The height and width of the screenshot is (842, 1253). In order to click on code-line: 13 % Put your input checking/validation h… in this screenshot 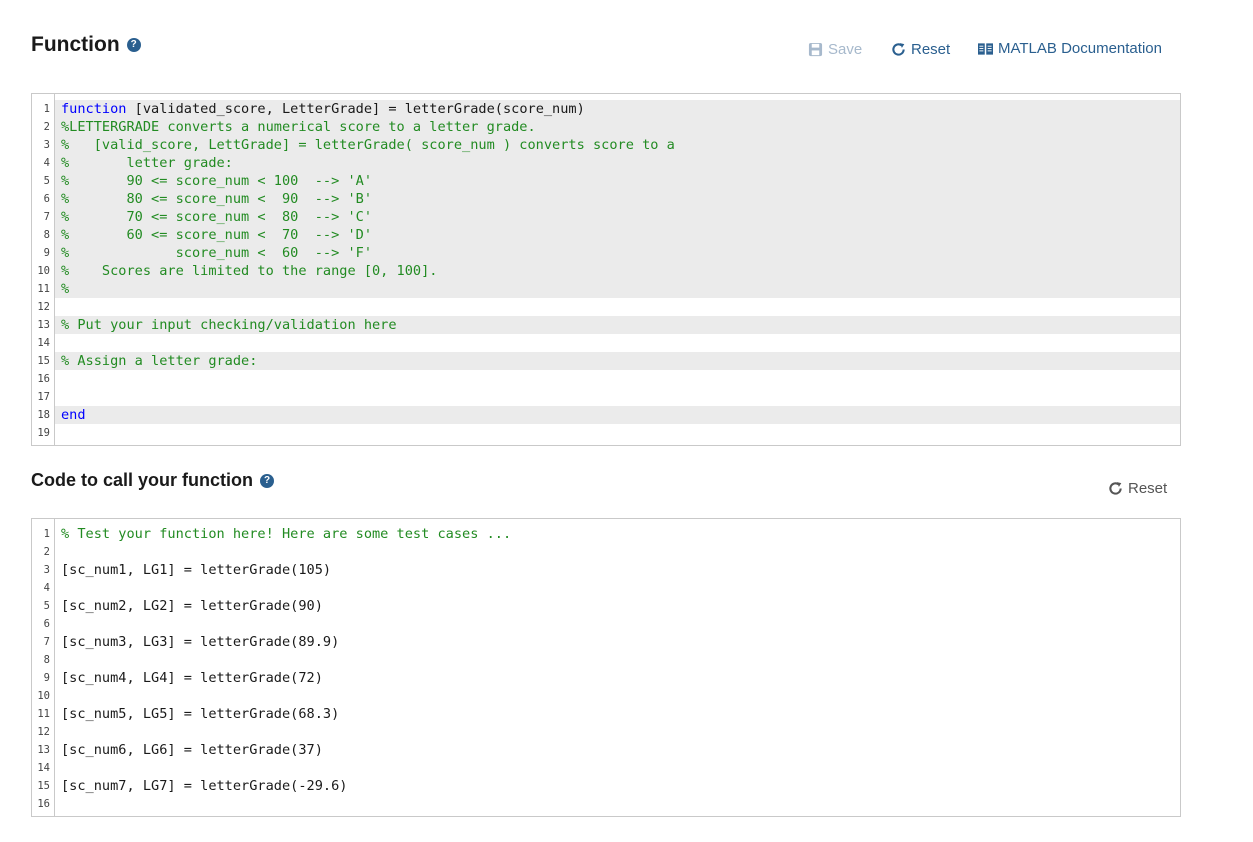, I will do `click(606, 325)`.